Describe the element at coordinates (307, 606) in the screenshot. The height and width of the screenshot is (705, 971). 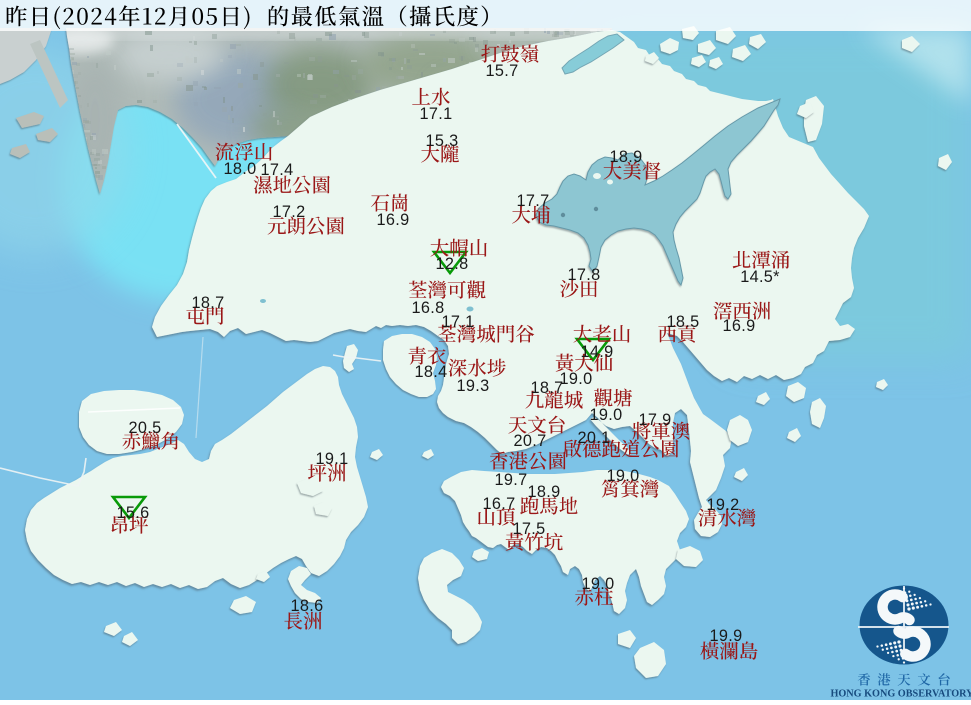
I see `svg-text: 18.6` at that location.